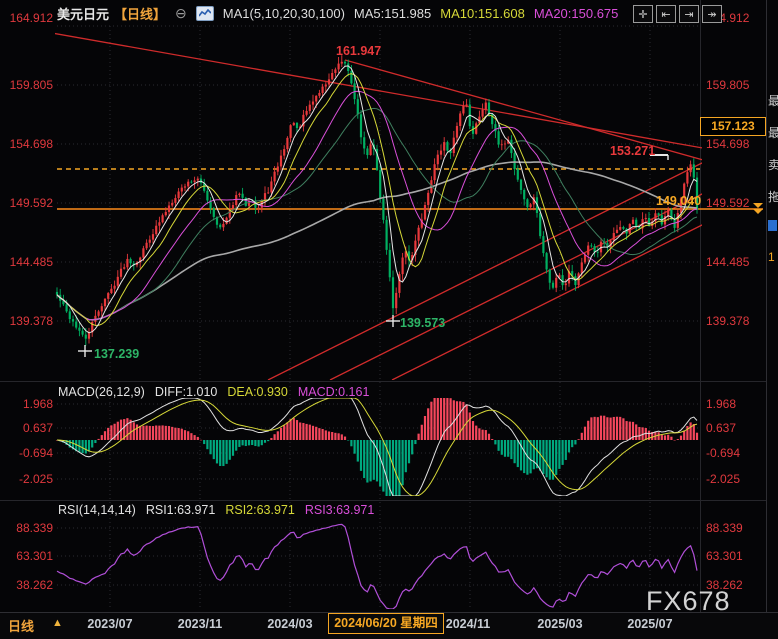  Describe the element at coordinates (21, 625) in the screenshot. I see `timeframe-selector: 日线` at that location.